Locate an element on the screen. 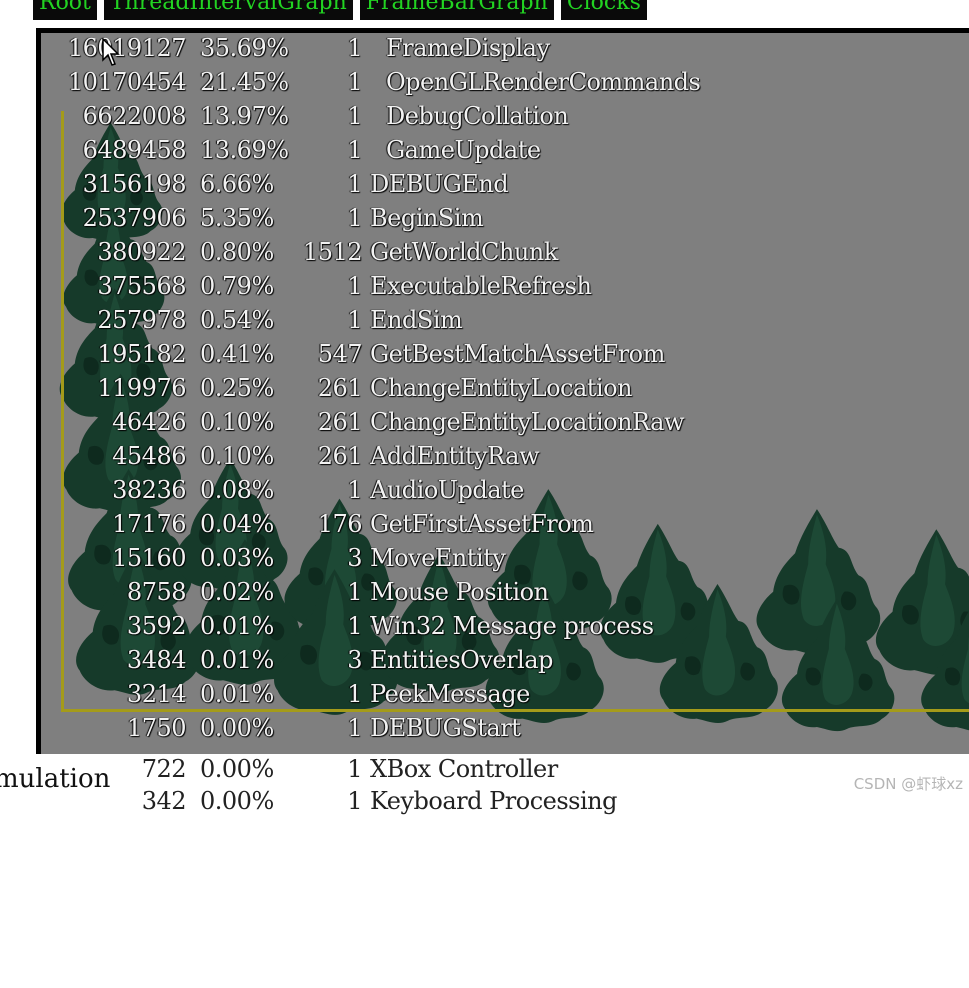  profile-row: 380922 0.80% 1512 GetWorldChunk is located at coordinates (297, 252).